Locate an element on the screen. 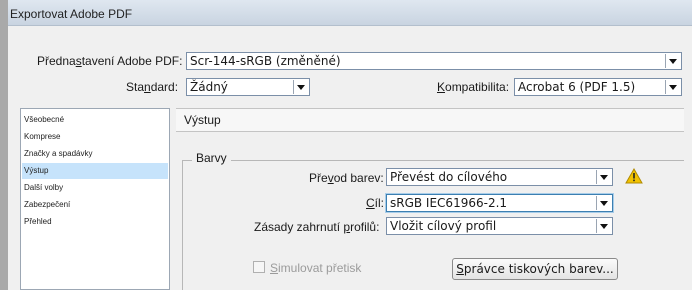 The height and width of the screenshot is (290, 692). title-bar: Exportovat Adobe PDF is located at coordinates (350, 13).